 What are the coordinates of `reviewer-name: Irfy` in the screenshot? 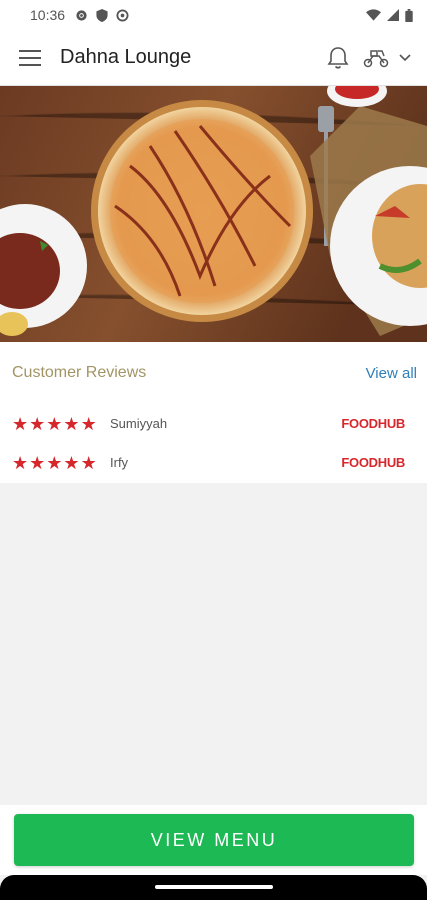 It's located at (119, 462).